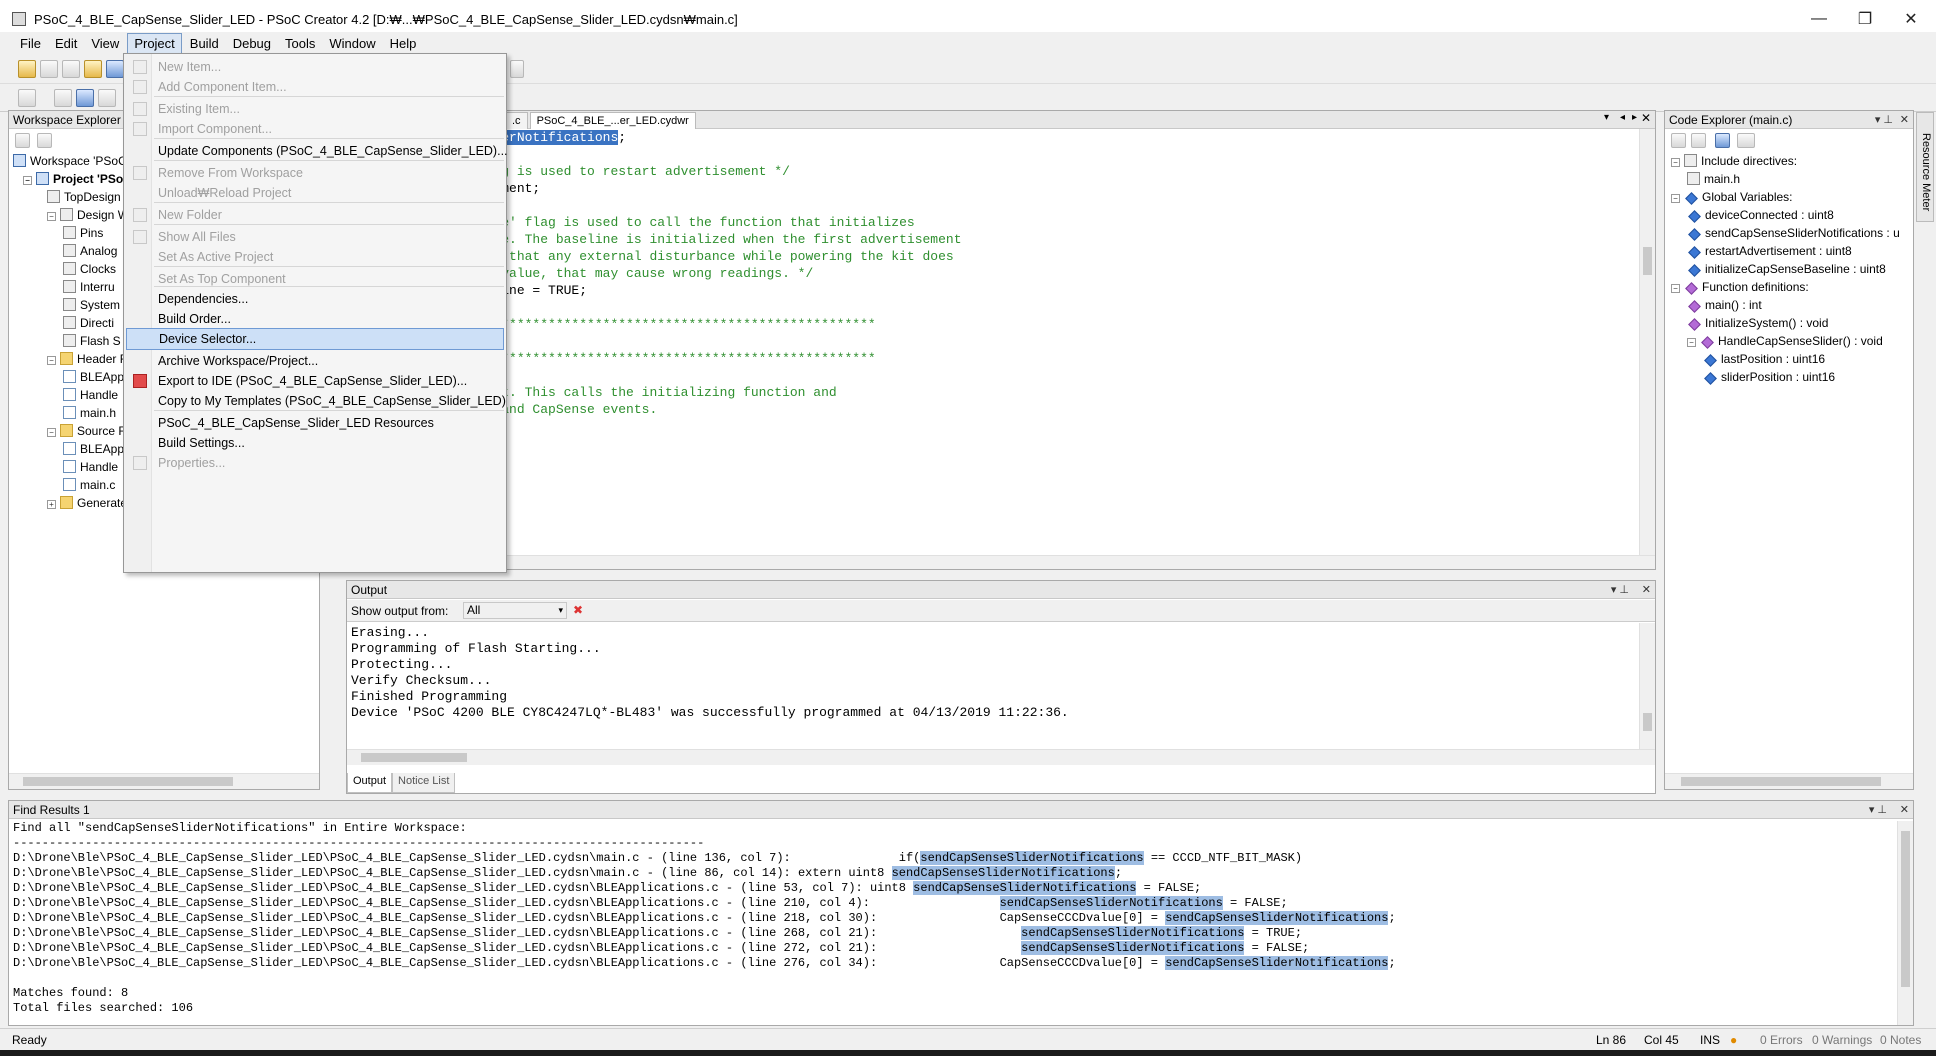 The image size is (1936, 1056). What do you see at coordinates (71, 69) in the screenshot?
I see `add-item-icon` at bounding box center [71, 69].